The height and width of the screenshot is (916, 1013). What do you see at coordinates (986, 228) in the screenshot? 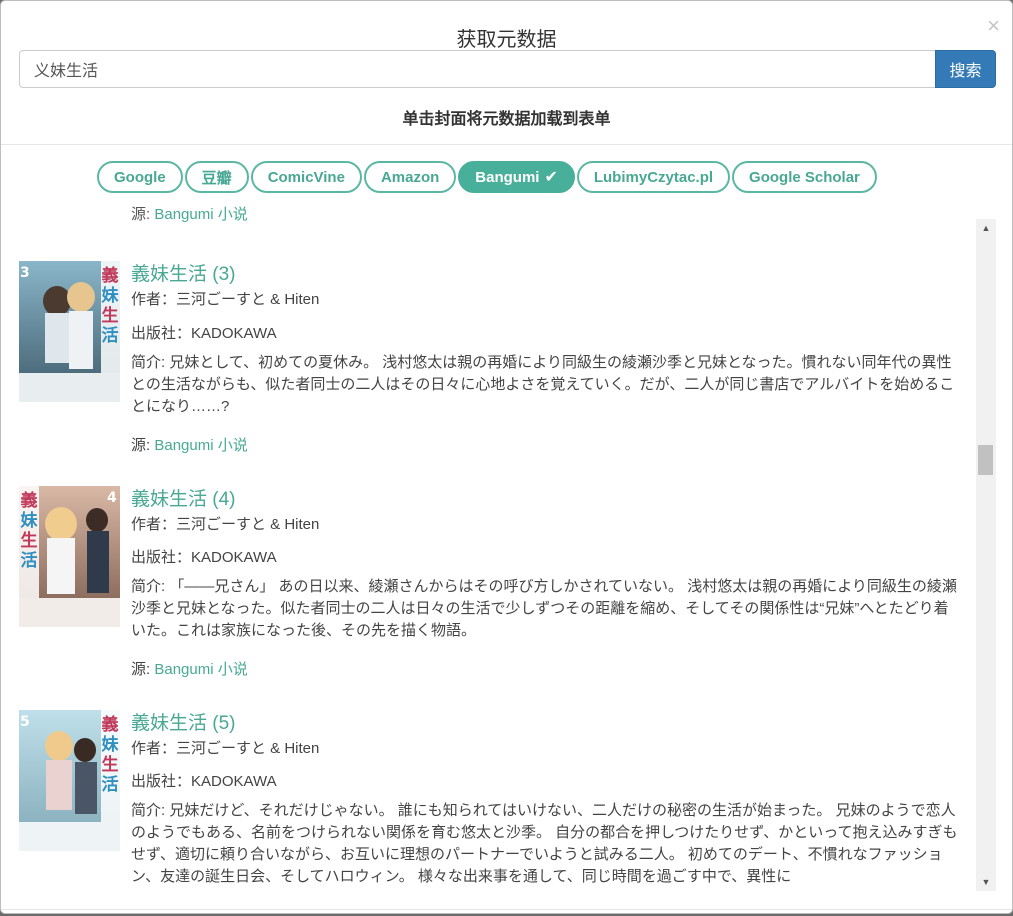
I see `scroll-up-icon: ▲` at bounding box center [986, 228].